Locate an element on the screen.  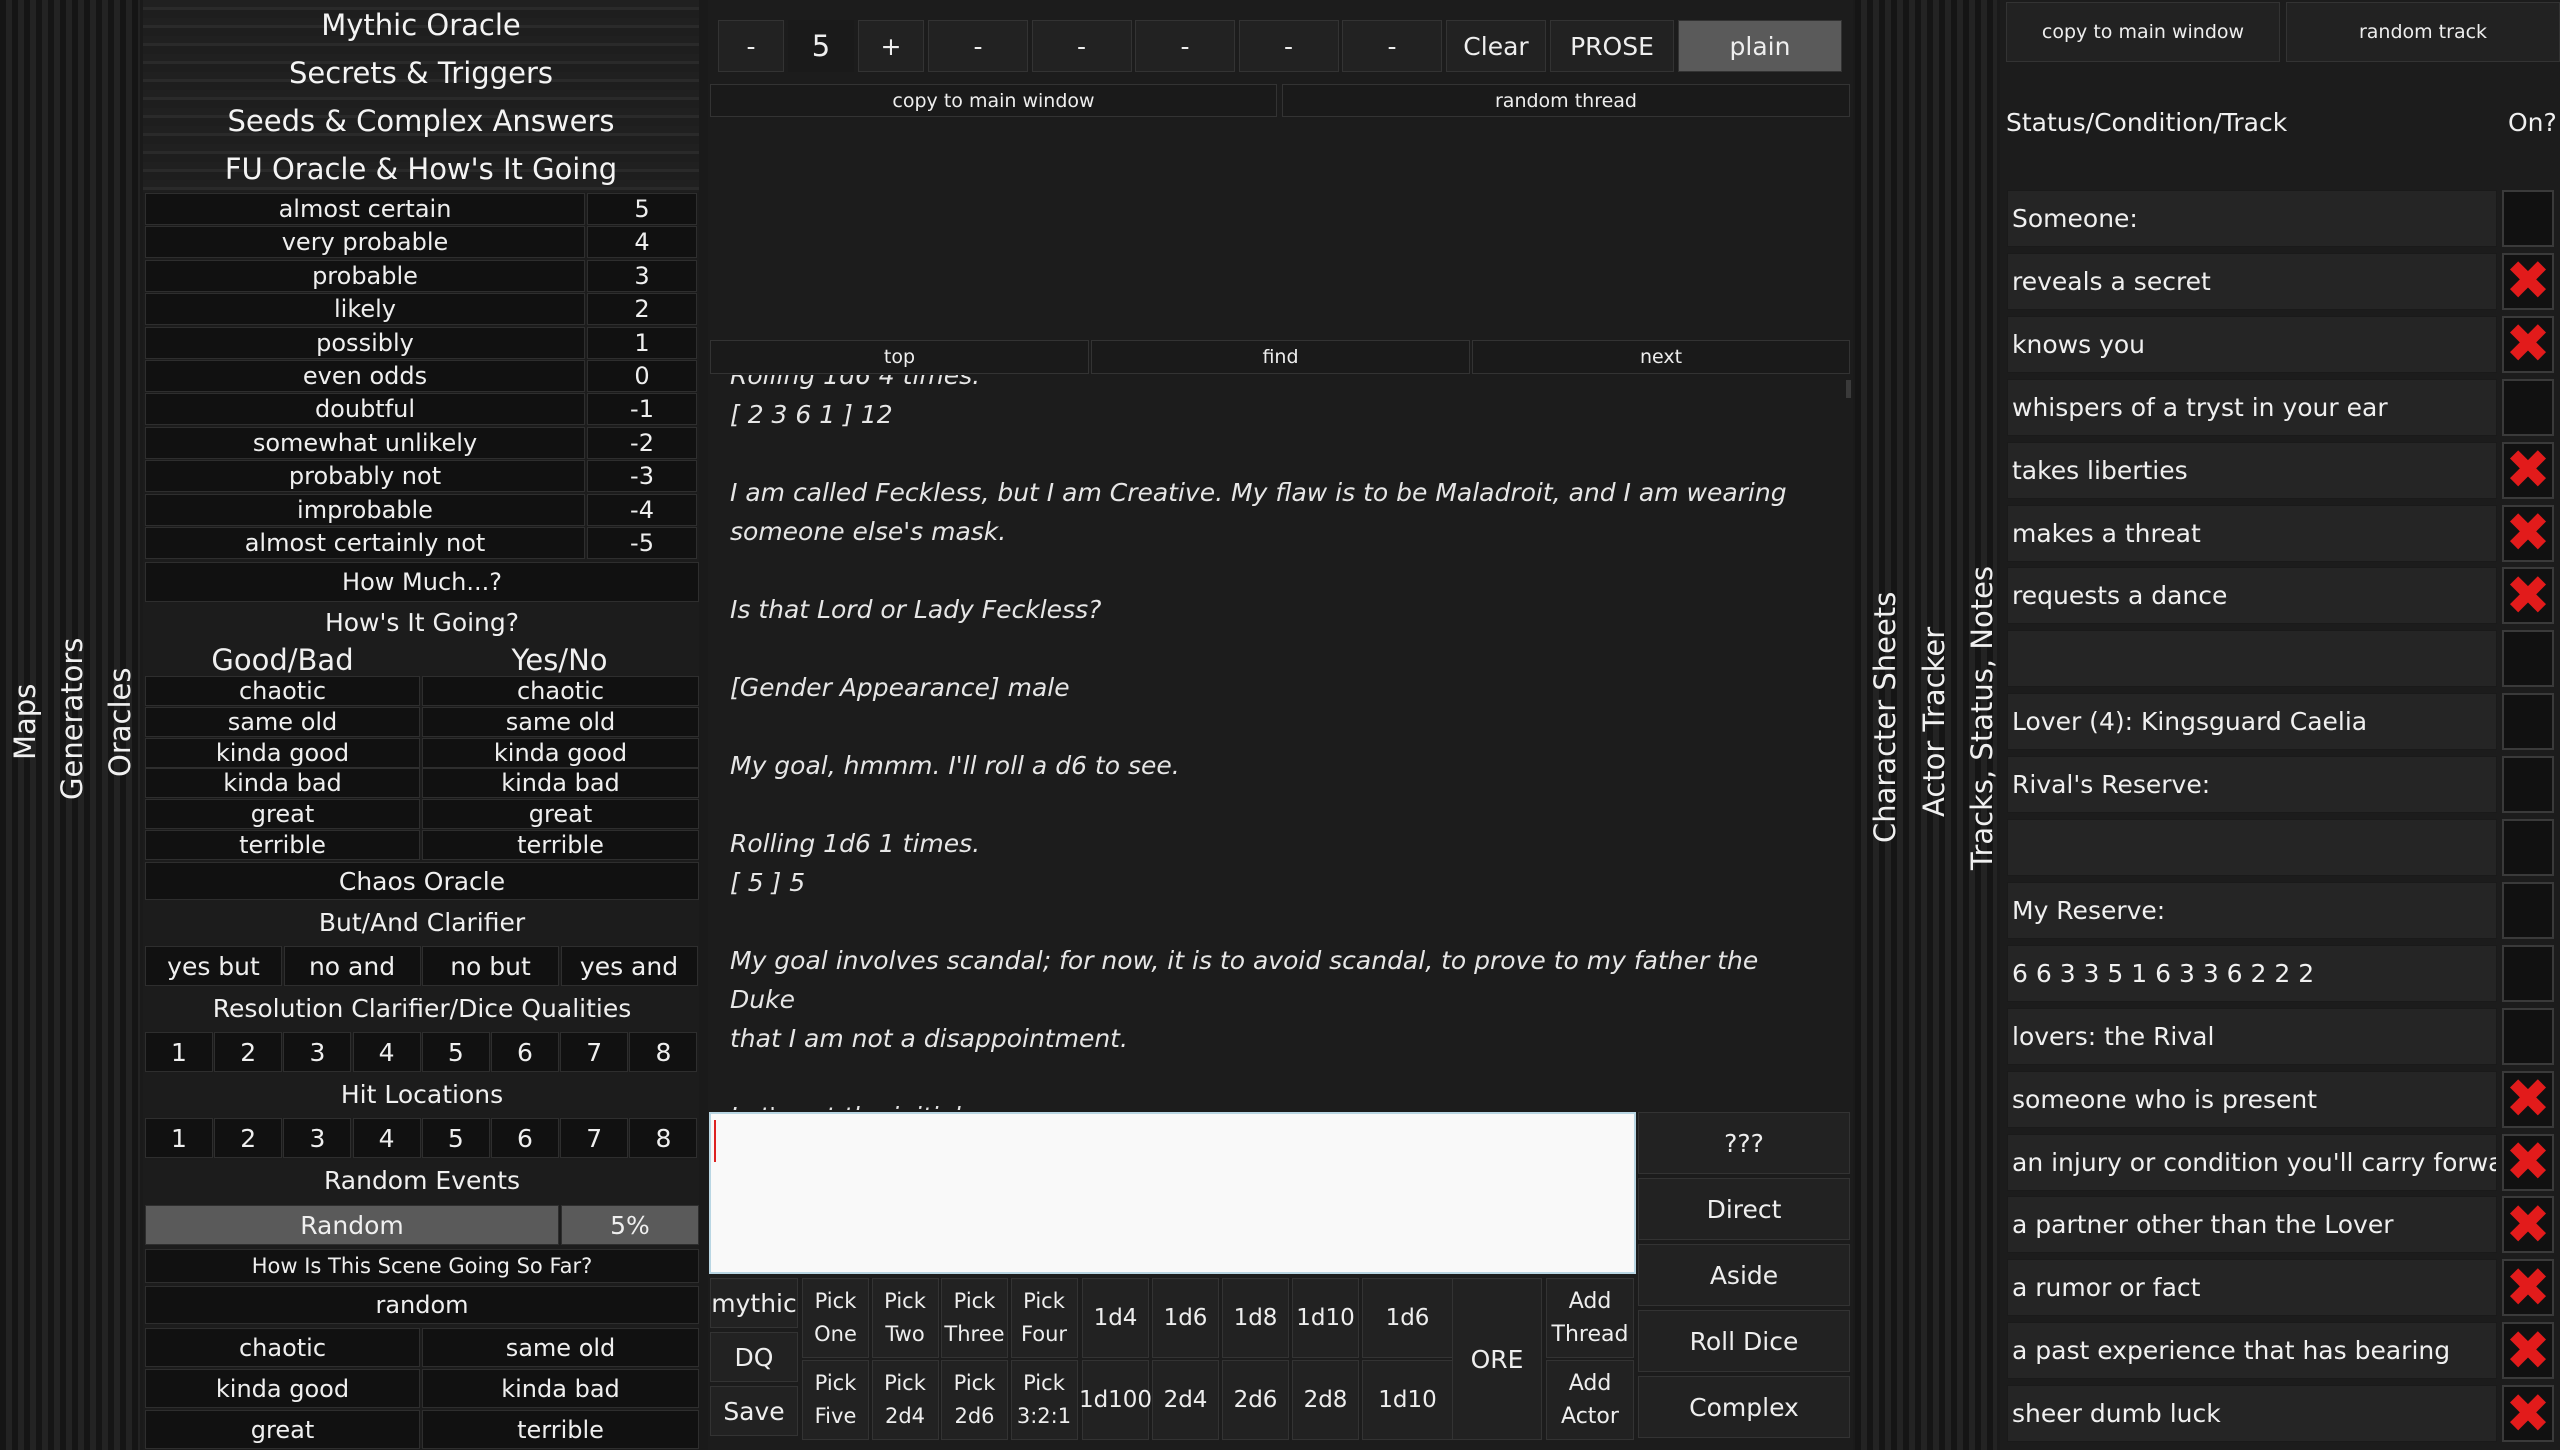
yes-no-option: kinda good is located at coordinates (560, 752).